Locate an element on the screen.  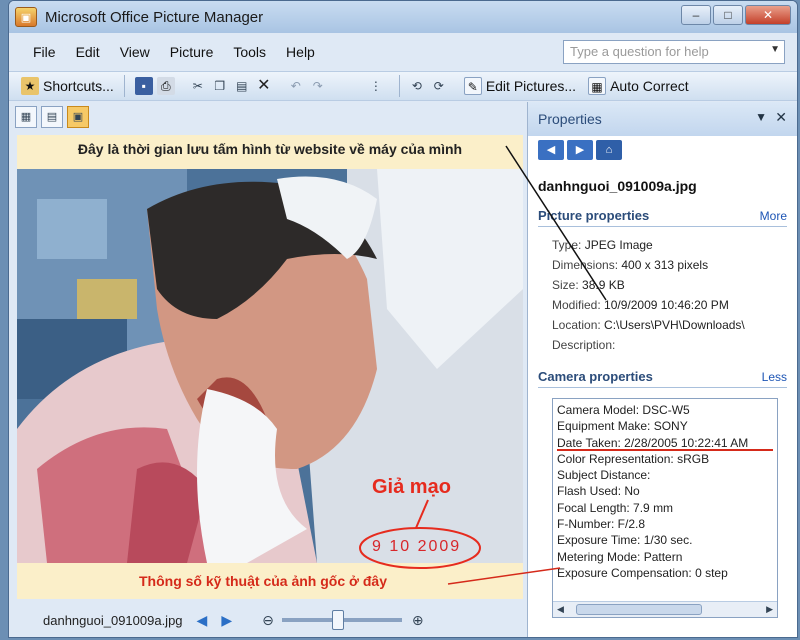
properties-header: Properties ▼ ✕ is located at coordinates (662, 119).